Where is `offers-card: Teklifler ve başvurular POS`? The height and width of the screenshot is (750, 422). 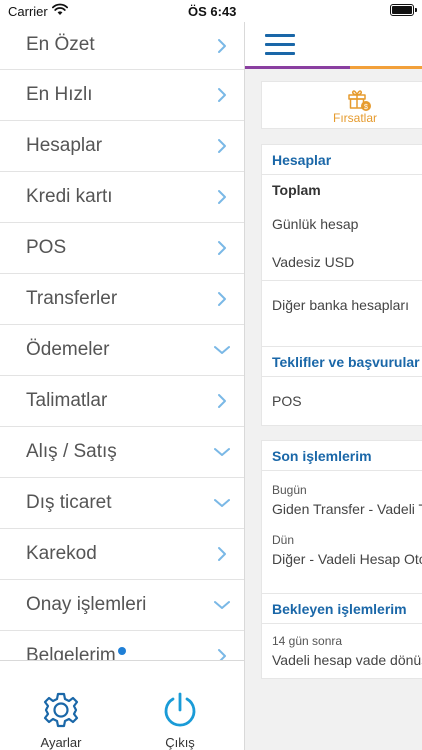 offers-card: Teklifler ve başvurular POS is located at coordinates (341, 386).